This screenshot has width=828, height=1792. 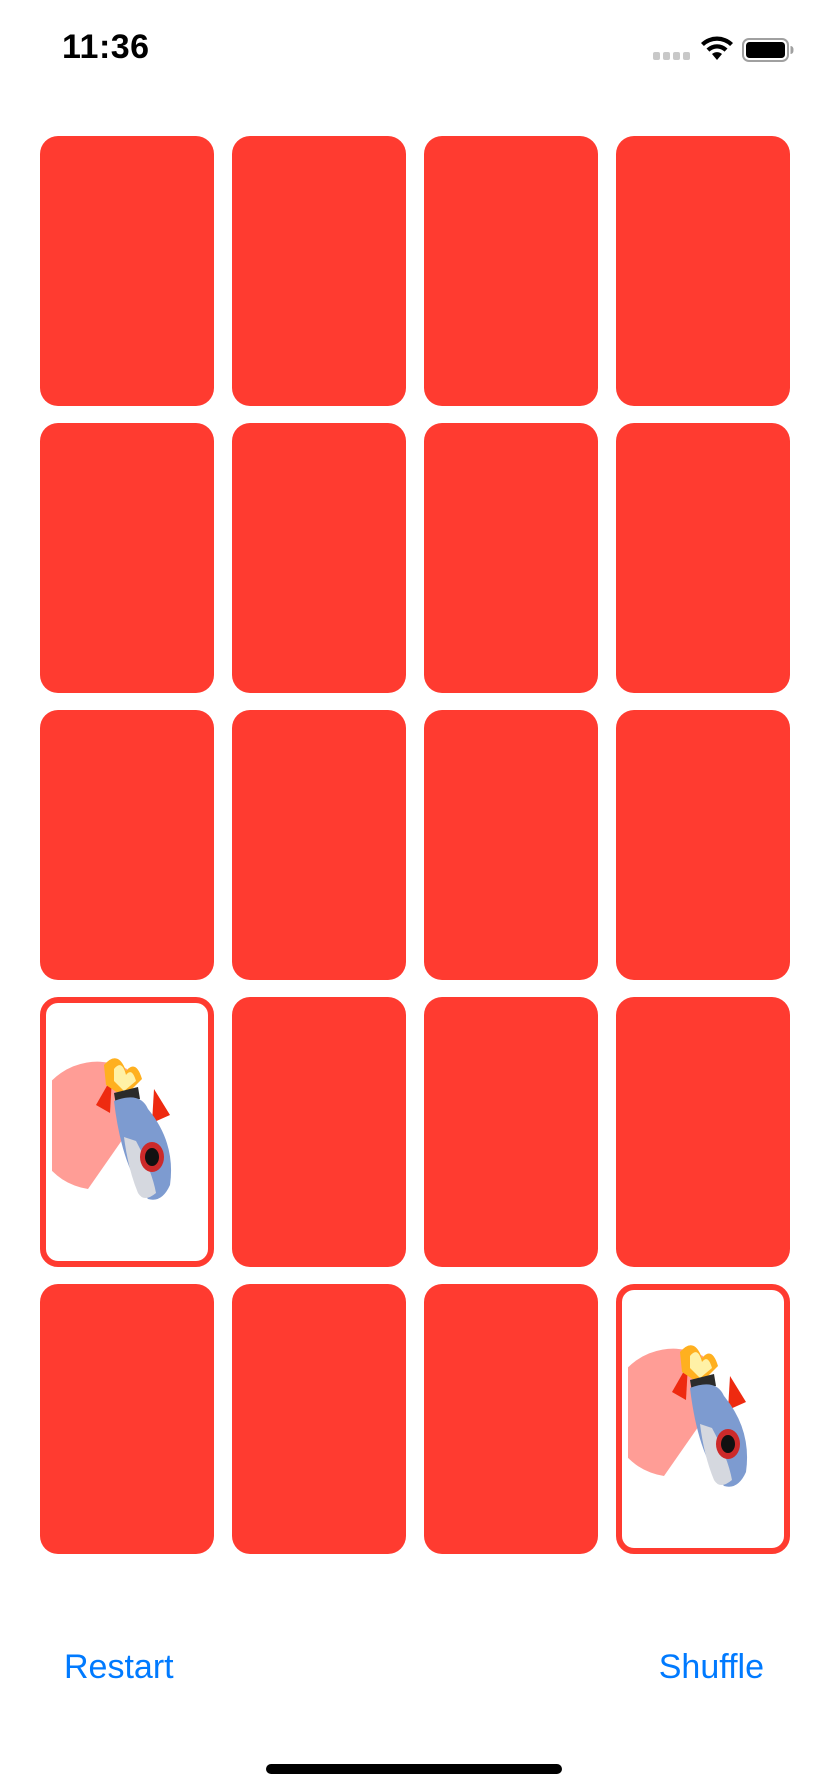 What do you see at coordinates (119, 1667) in the screenshot?
I see `restart-button: Restart` at bounding box center [119, 1667].